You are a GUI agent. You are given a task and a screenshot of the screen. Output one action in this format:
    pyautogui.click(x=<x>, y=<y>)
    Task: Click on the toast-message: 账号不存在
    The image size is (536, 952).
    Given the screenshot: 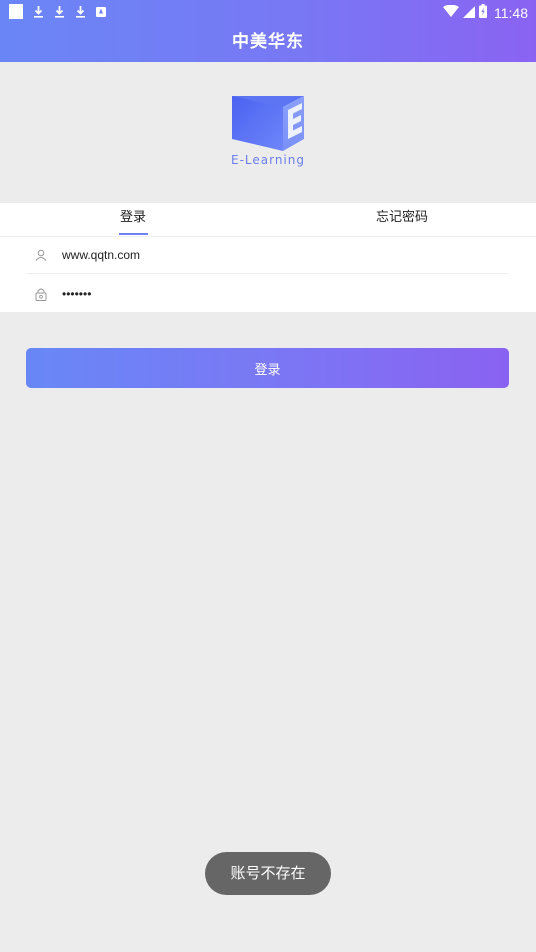 What is the action you would take?
    pyautogui.click(x=268, y=873)
    